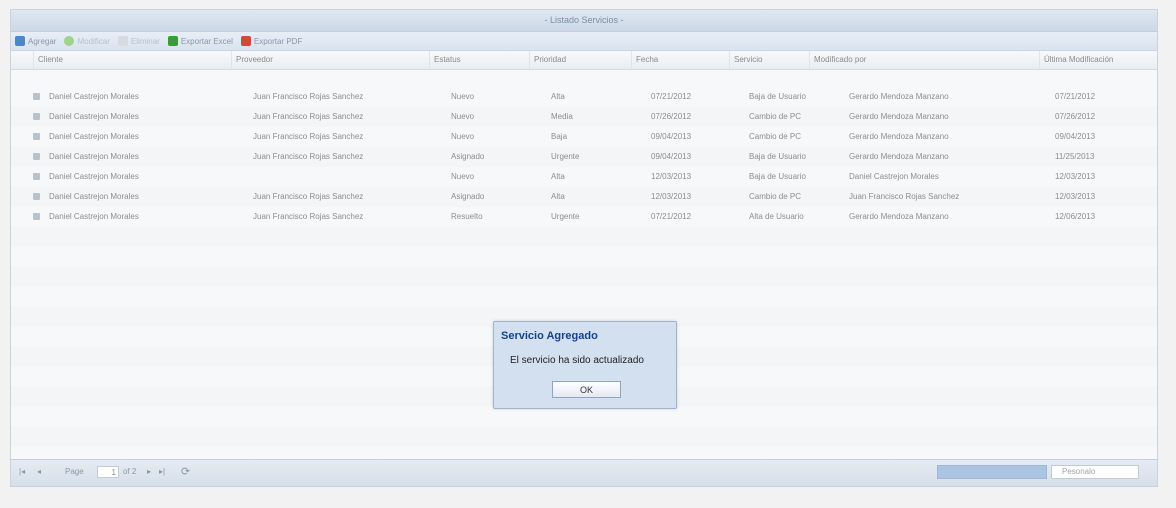 This screenshot has height=508, width=1176. I want to click on column-header-prioridad: Prioridad, so click(580, 60).